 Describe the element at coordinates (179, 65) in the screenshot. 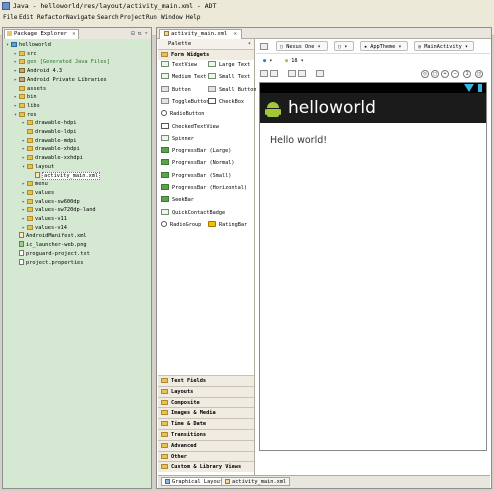

I see `palette-widget: TextView` at that location.